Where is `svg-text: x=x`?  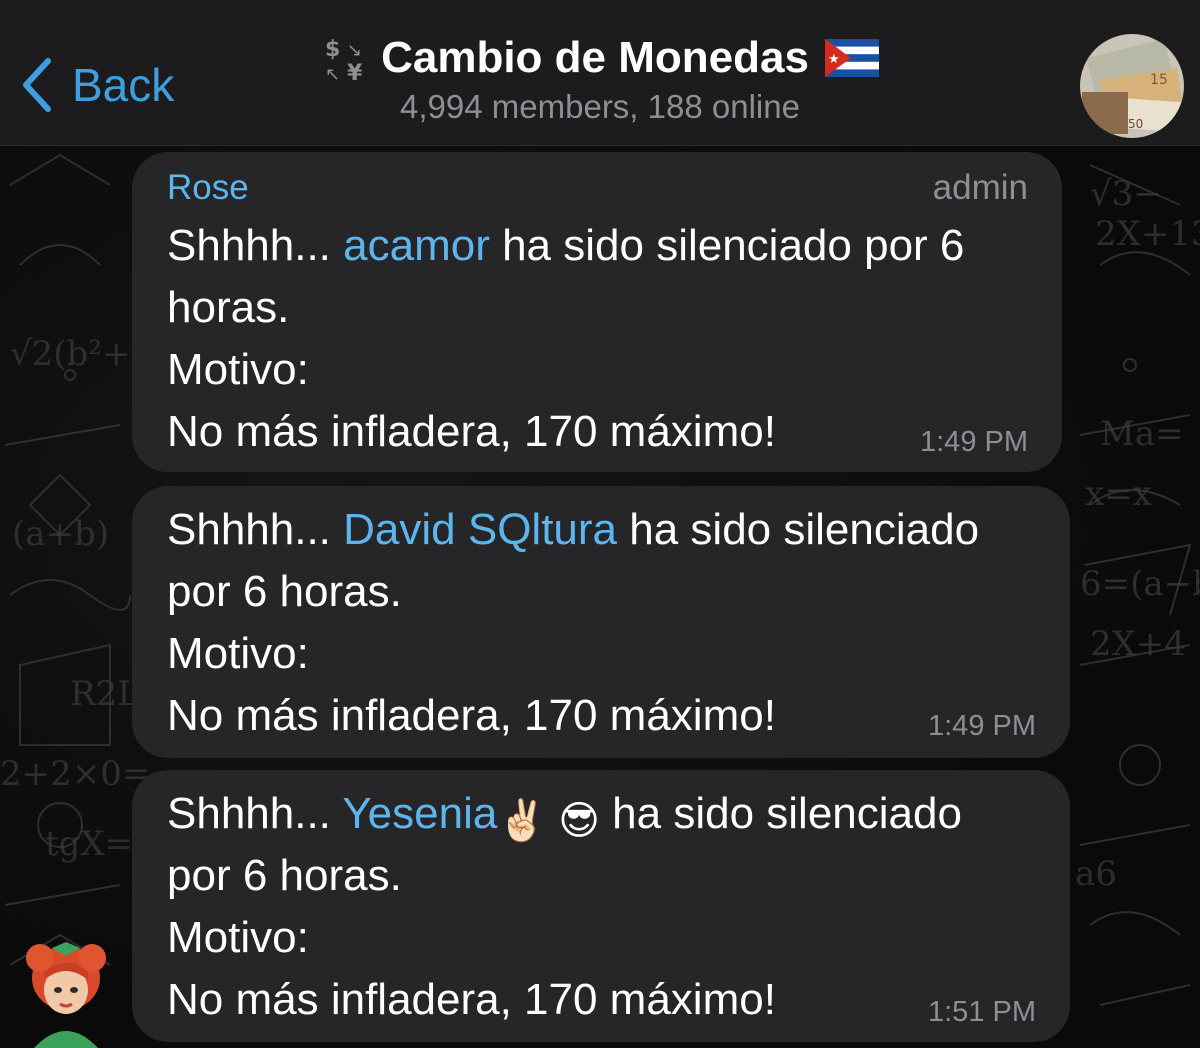 svg-text: x=x is located at coordinates (1118, 494).